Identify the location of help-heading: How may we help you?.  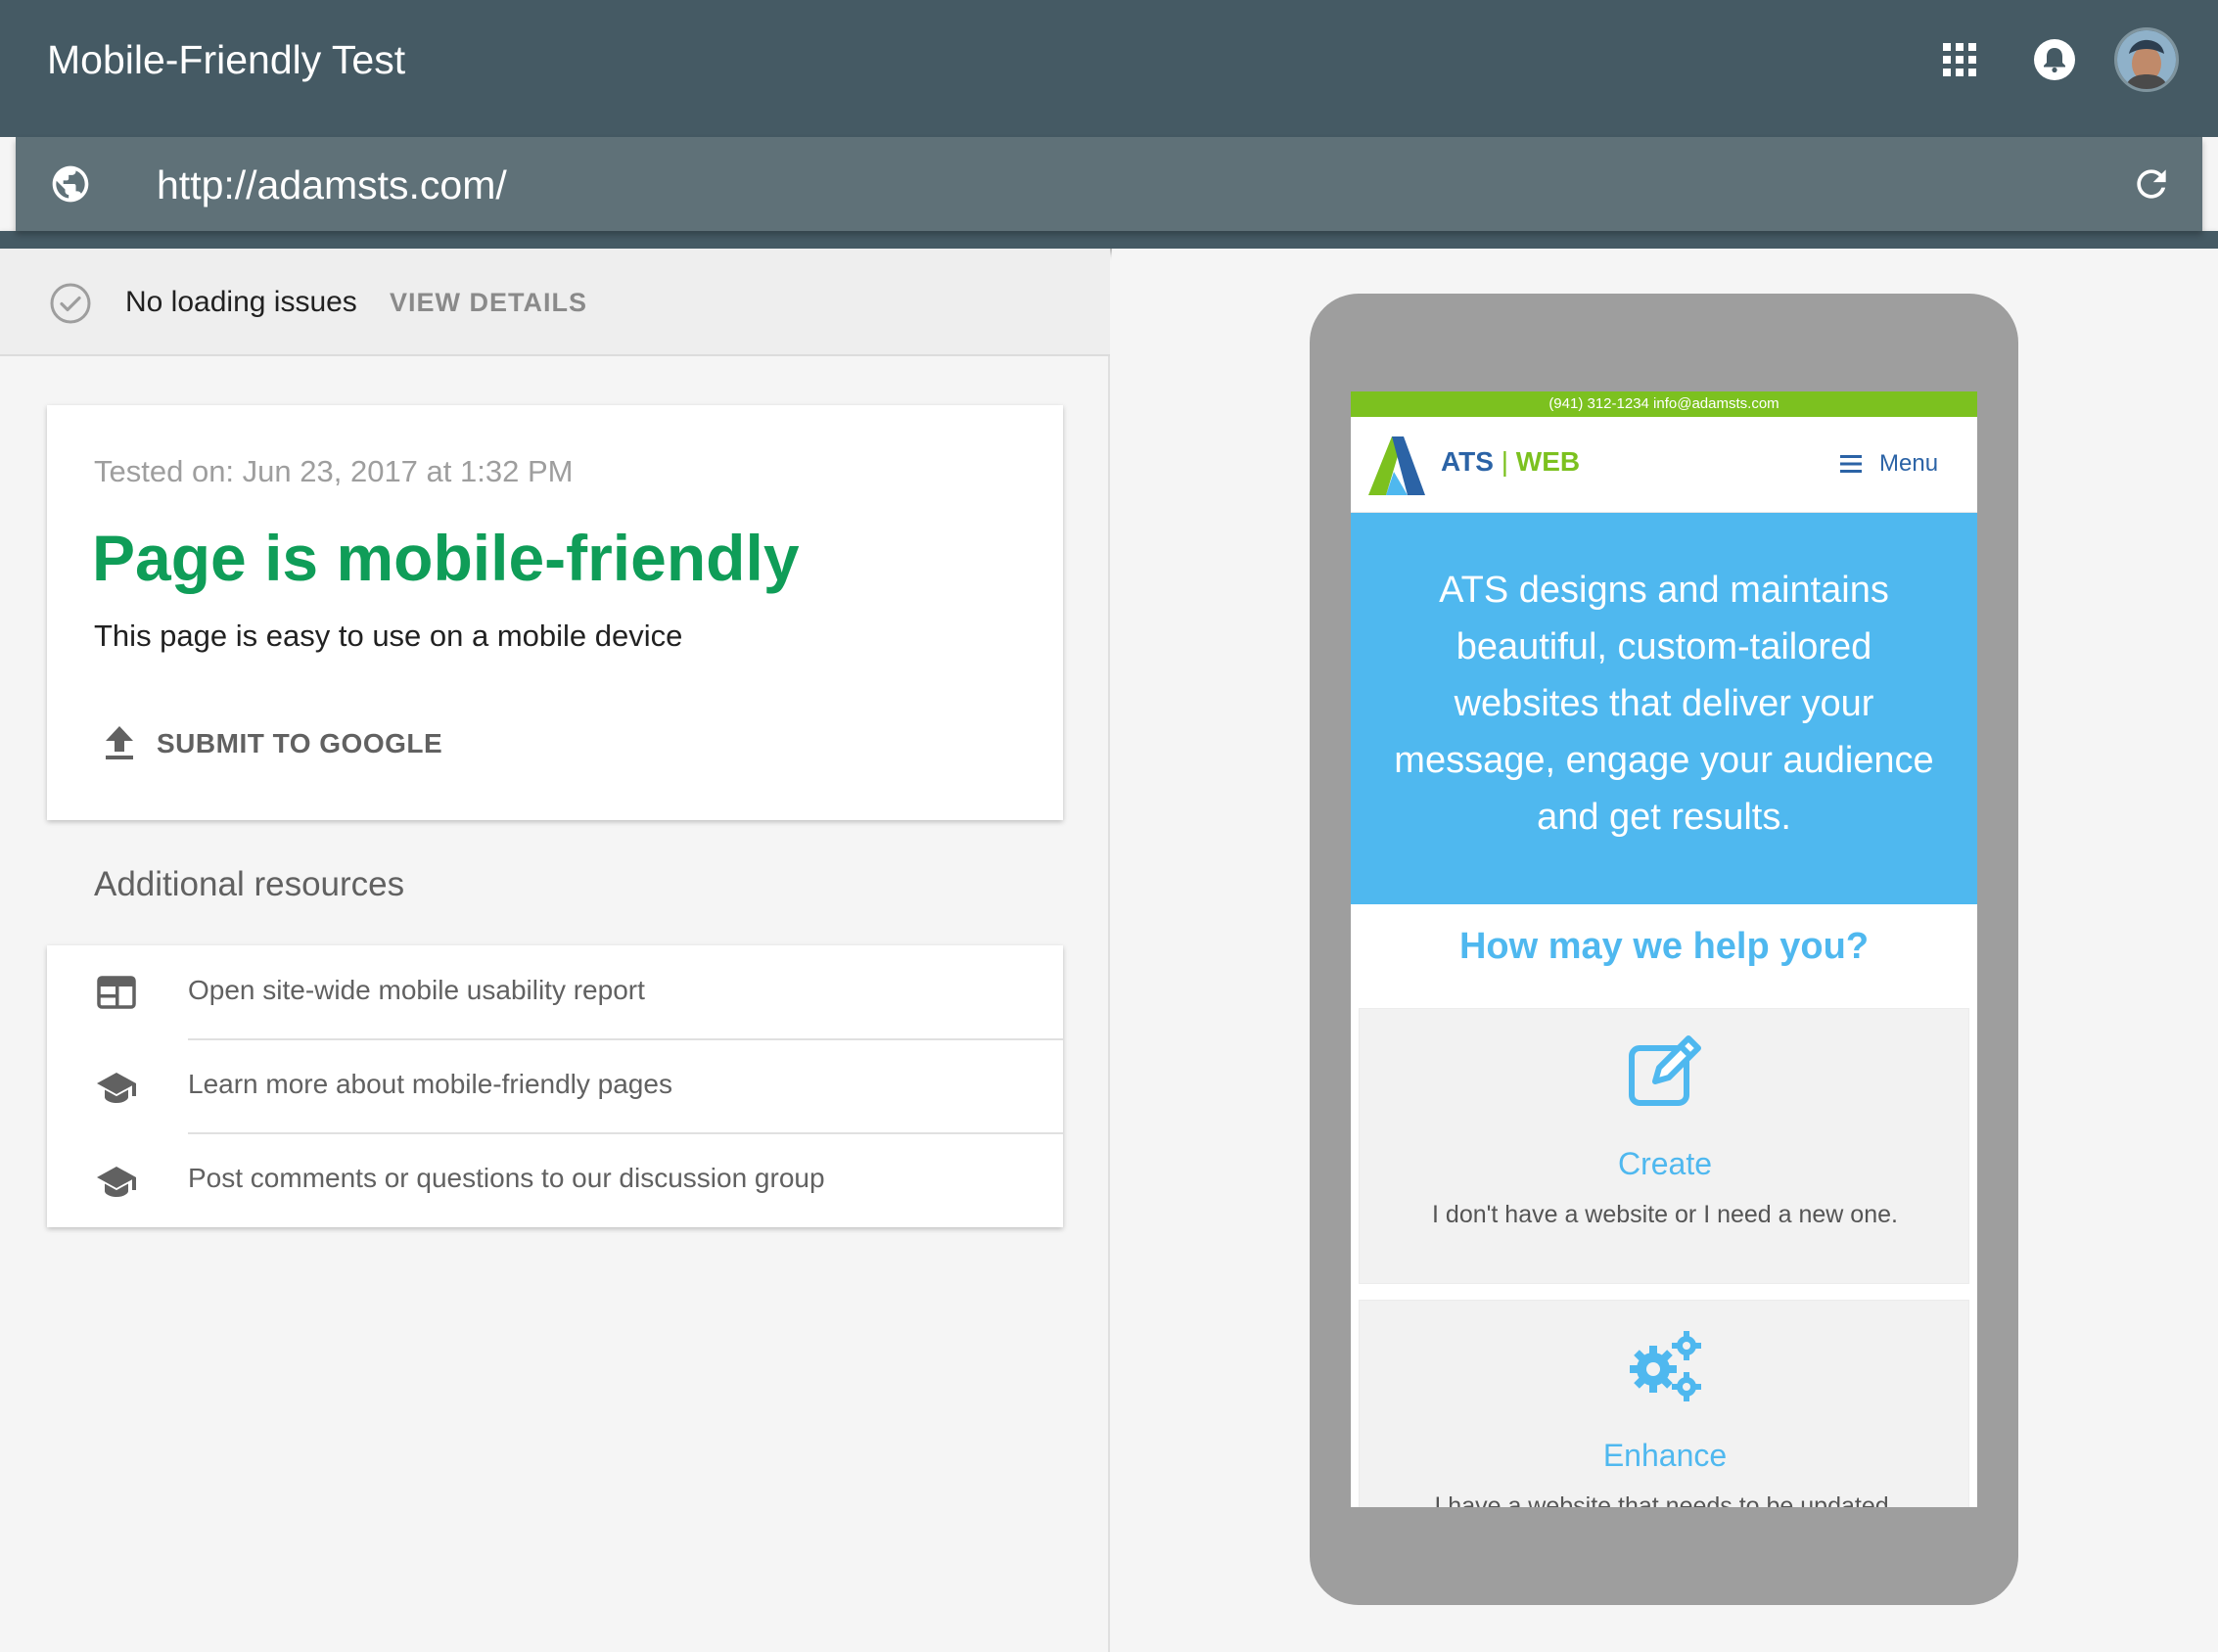
(1664, 946).